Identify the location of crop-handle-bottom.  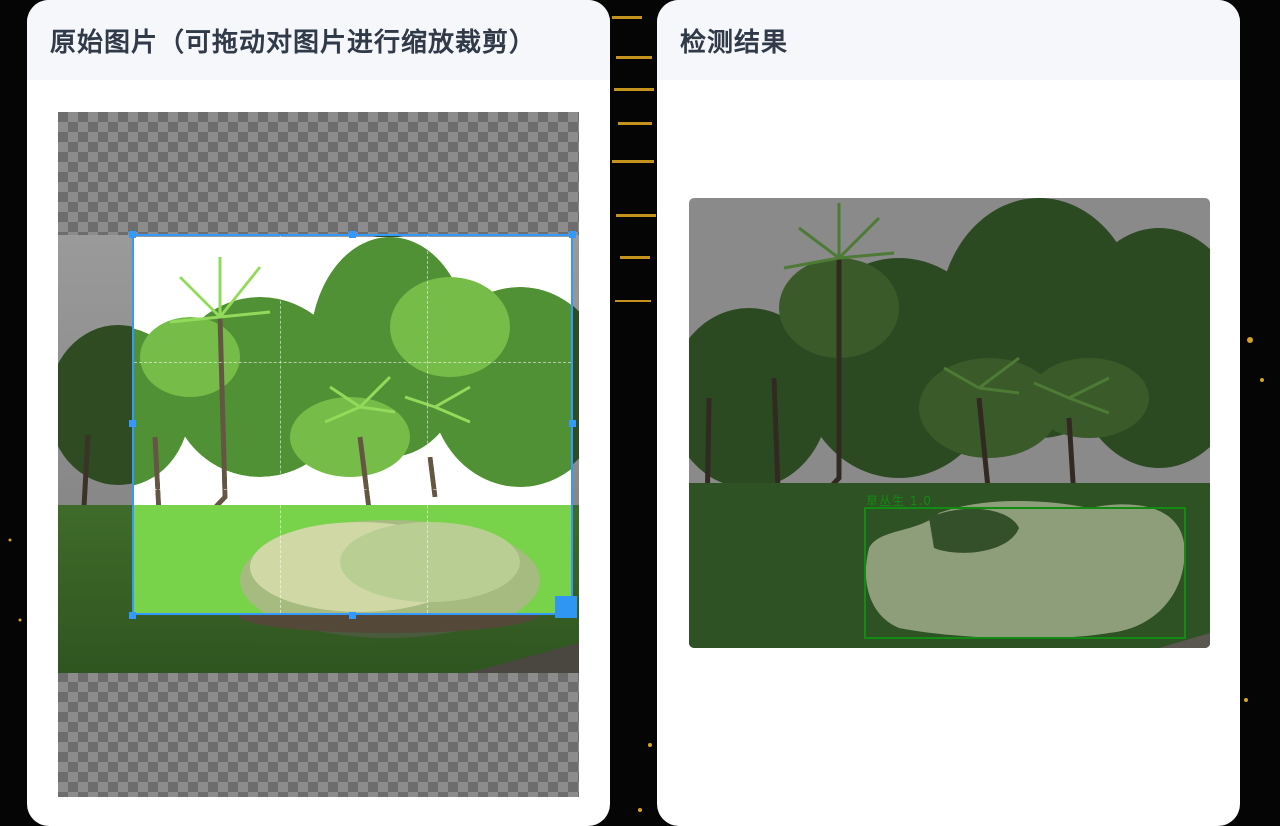
(352, 615).